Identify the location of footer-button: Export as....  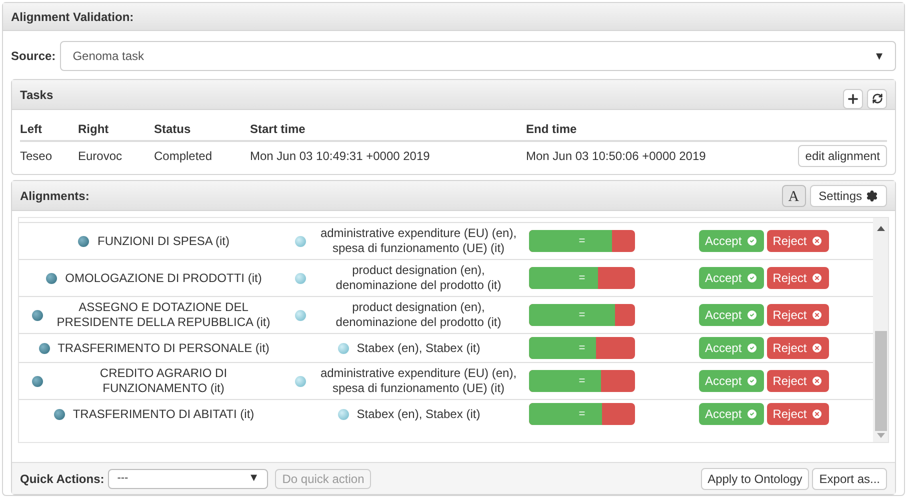
(849, 479).